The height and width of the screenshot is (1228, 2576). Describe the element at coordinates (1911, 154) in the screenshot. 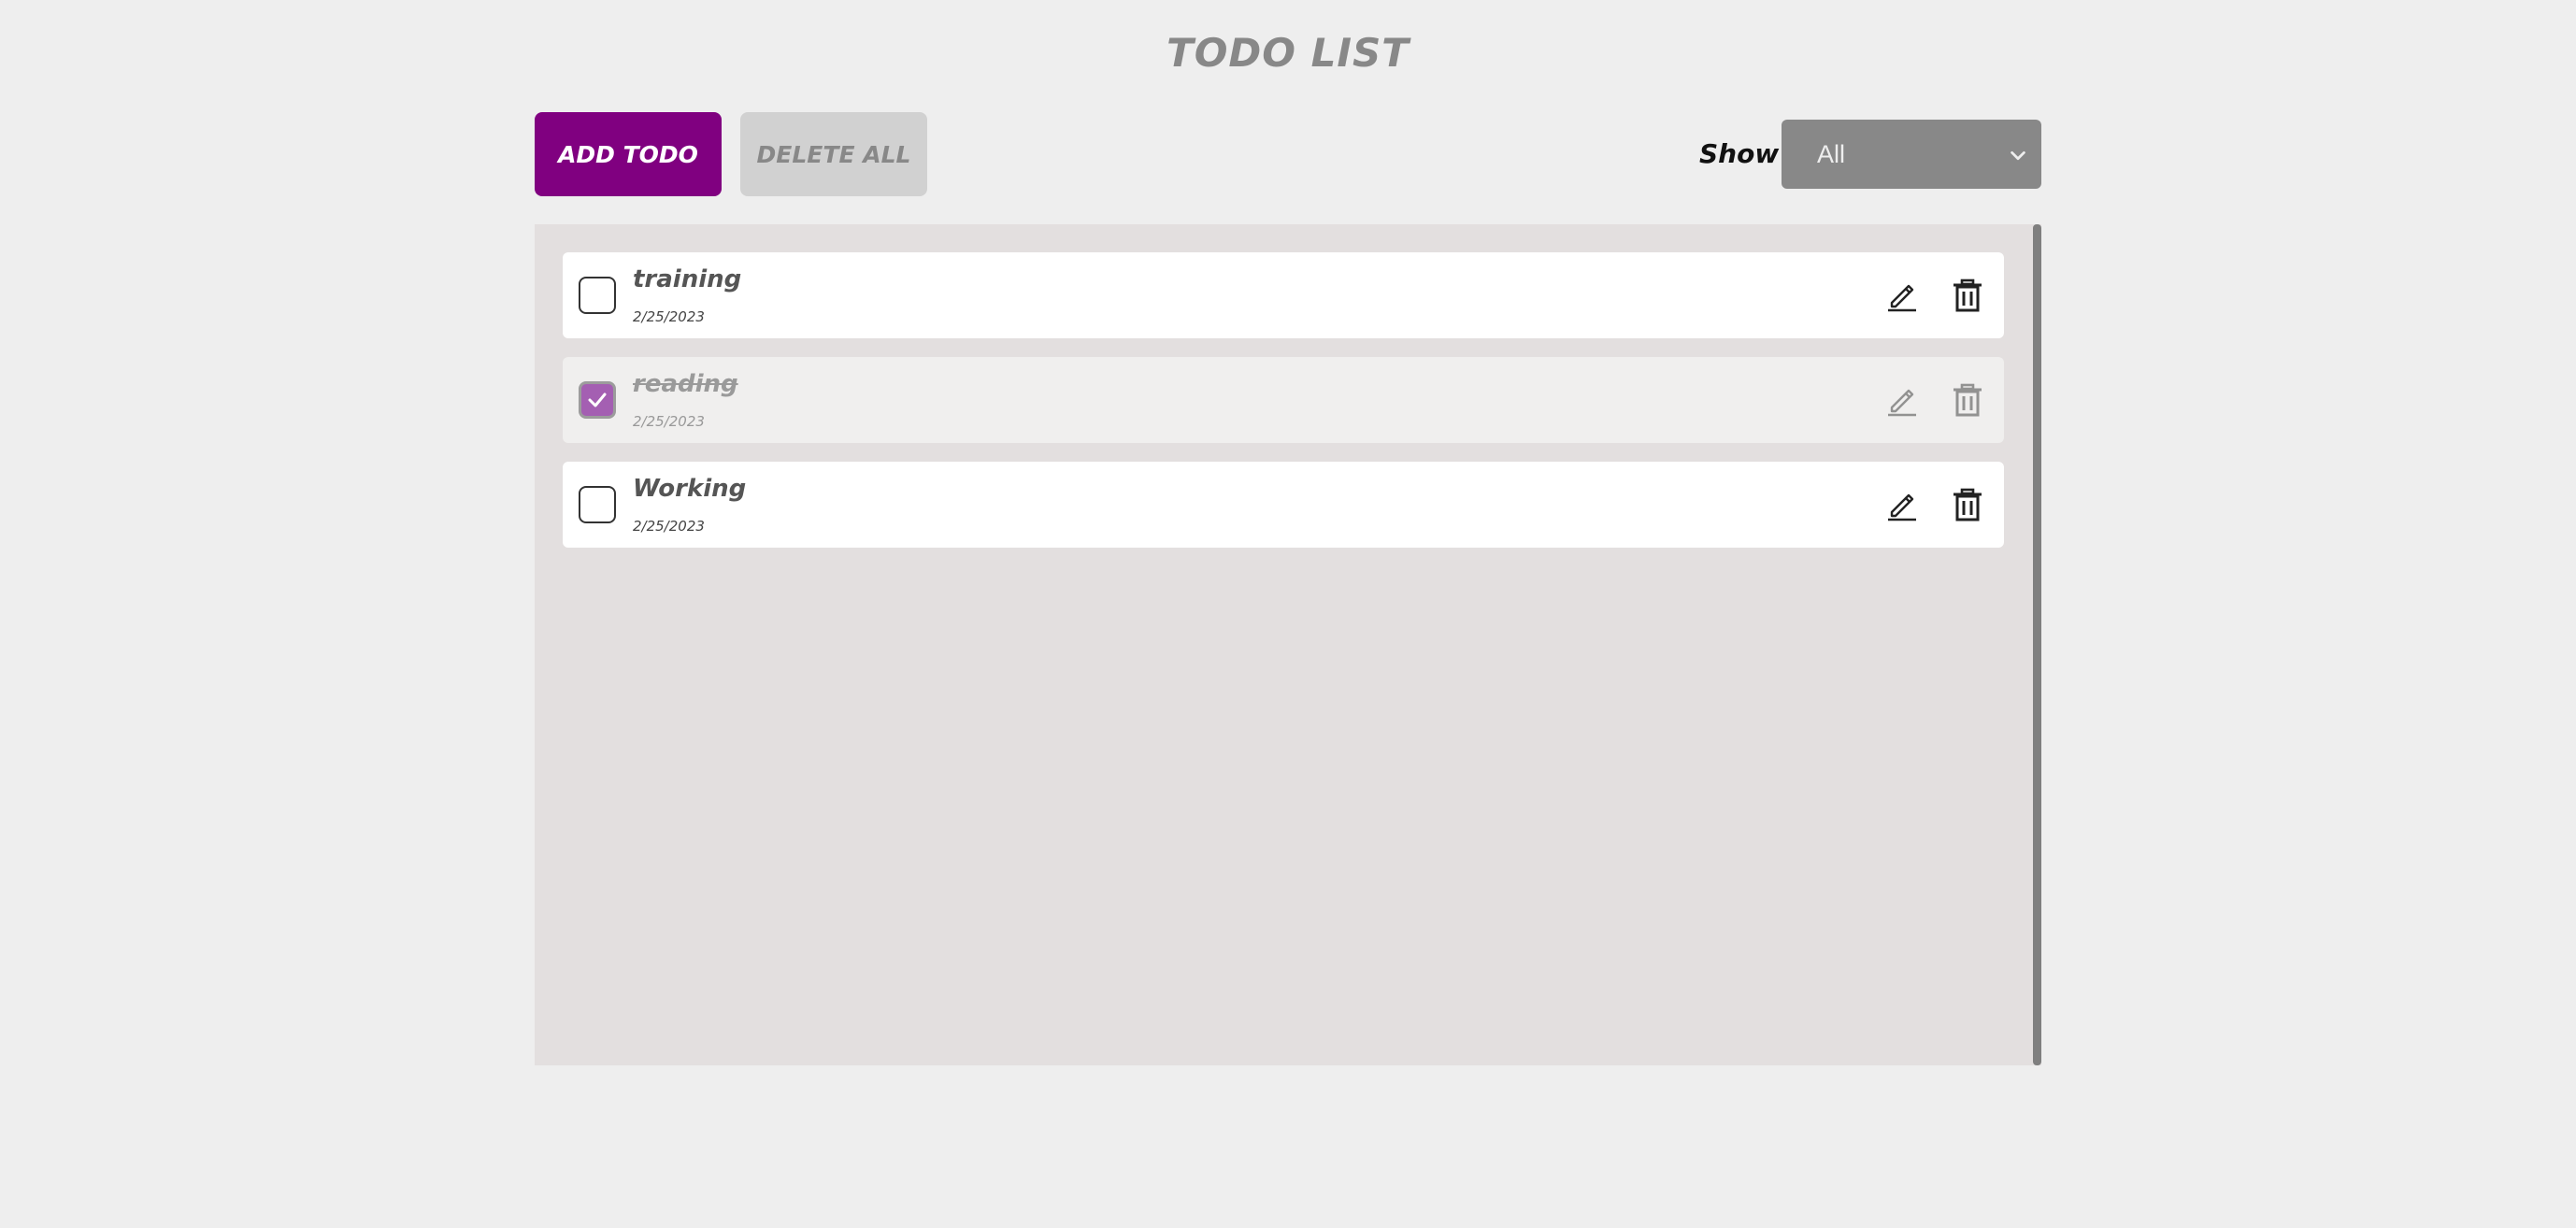

I see `filter-select: All` at that location.